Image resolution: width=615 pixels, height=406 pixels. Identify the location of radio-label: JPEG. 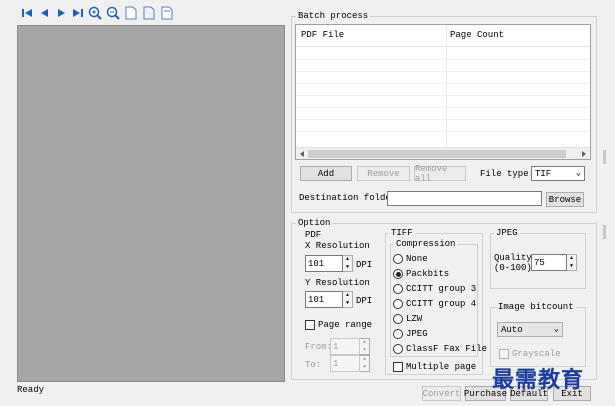
(417, 334).